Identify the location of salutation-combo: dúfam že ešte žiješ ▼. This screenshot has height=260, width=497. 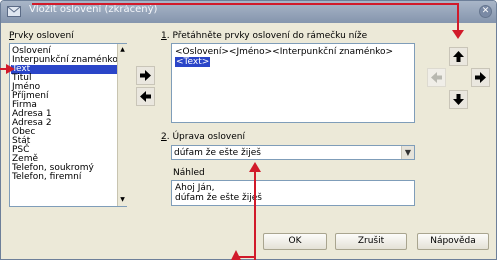
(293, 152).